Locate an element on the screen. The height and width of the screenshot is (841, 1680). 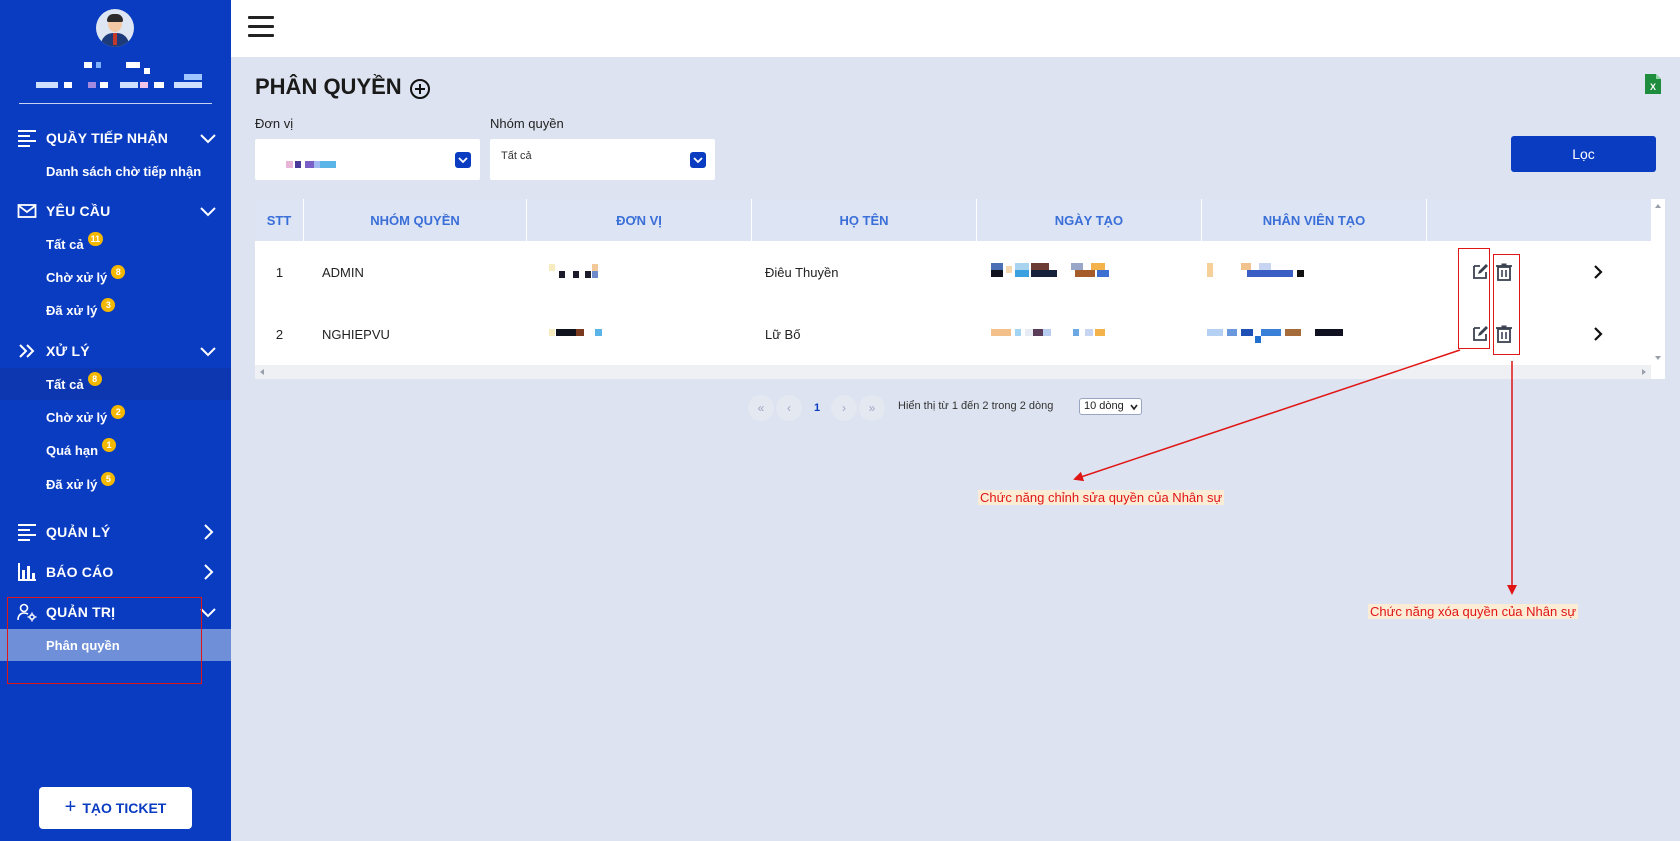
plus-icon: + is located at coordinates (70, 807).